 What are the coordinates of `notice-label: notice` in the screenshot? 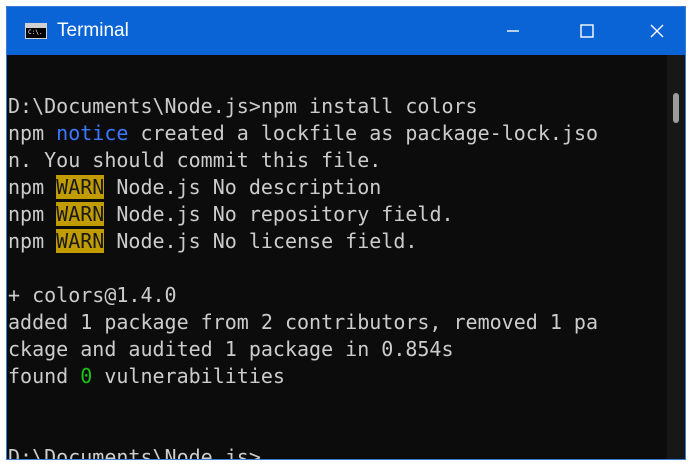 It's located at (92, 133).